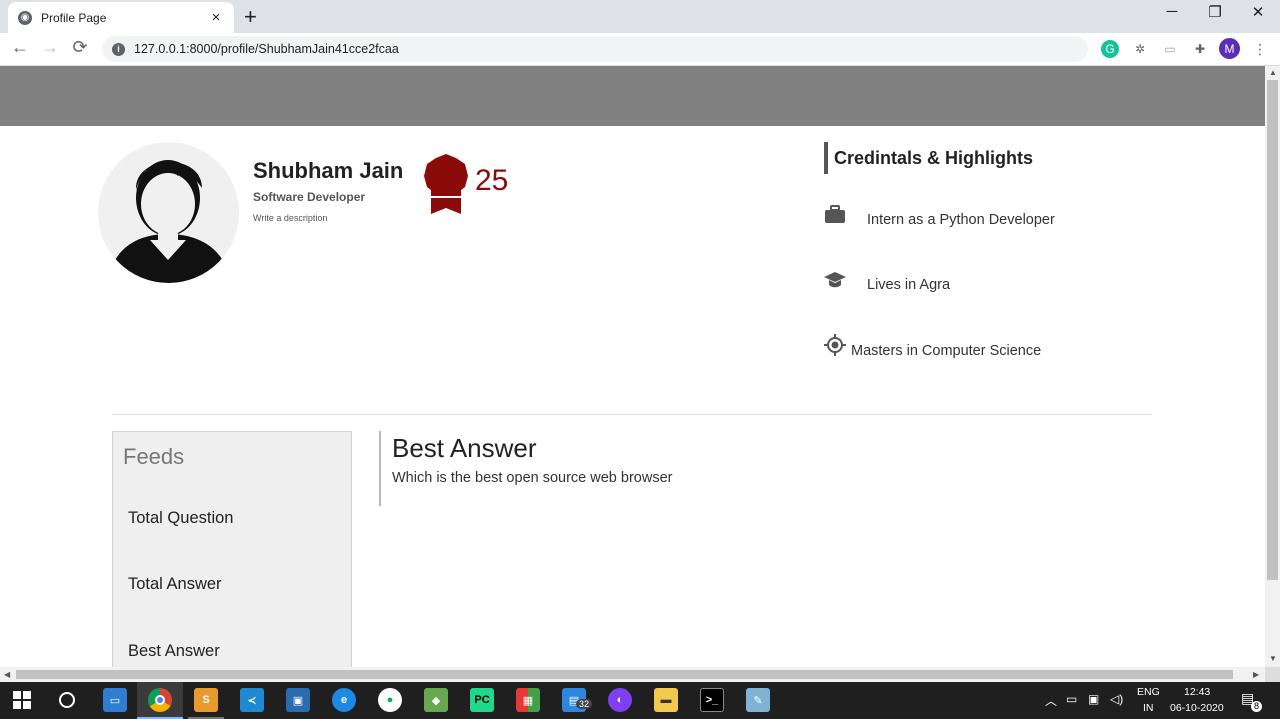  Describe the element at coordinates (1148, 692) in the screenshot. I see `language-indicator: ENG` at that location.